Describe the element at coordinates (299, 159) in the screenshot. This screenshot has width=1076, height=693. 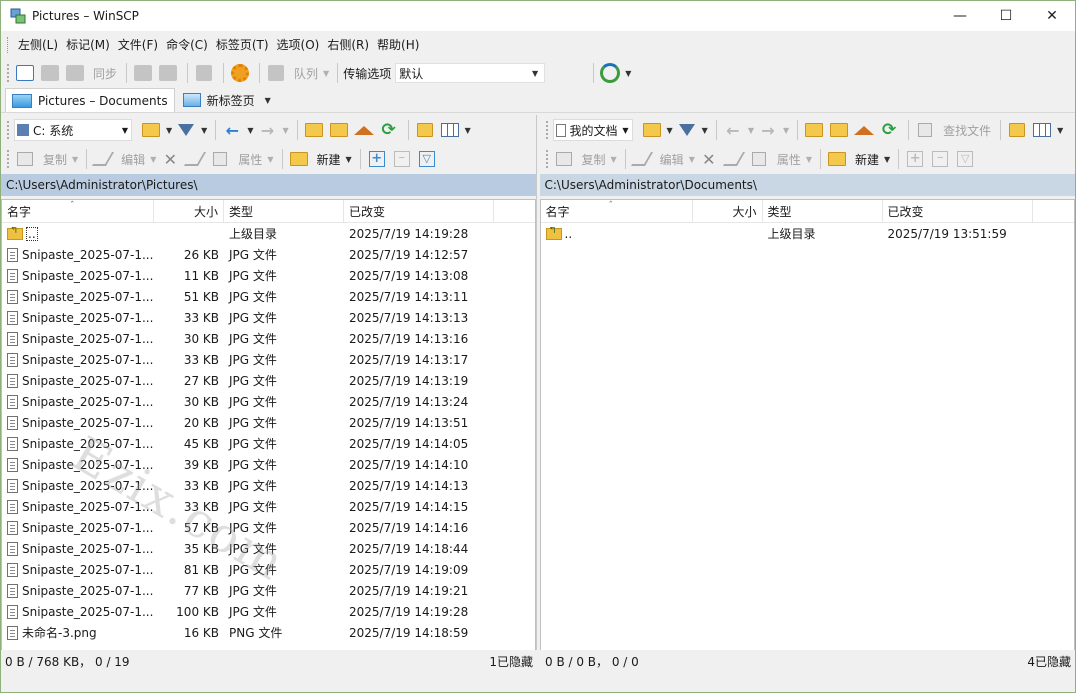
I see `left-new-button` at that location.